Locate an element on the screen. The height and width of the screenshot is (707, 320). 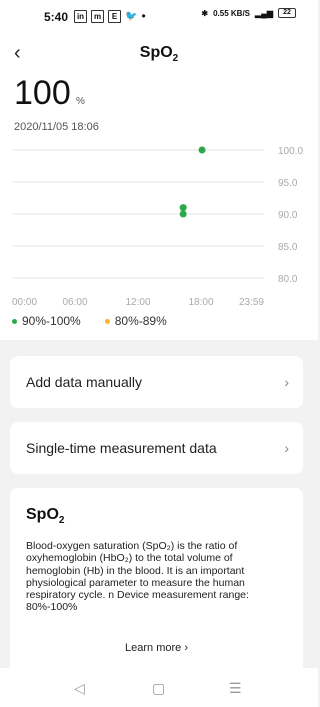
linkedin-icon: in is located at coordinates (80, 16).